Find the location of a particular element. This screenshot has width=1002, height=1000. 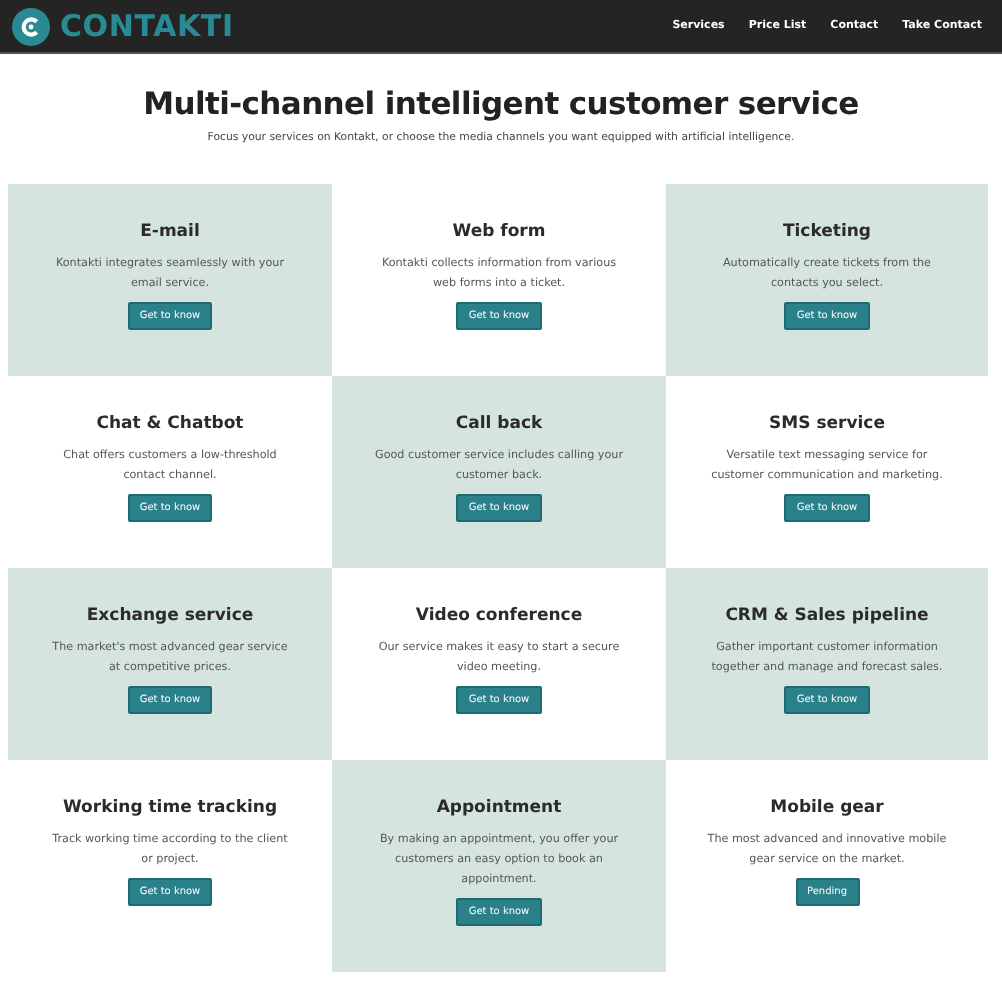

logo-text: CONTAKTI is located at coordinates (147, 26).